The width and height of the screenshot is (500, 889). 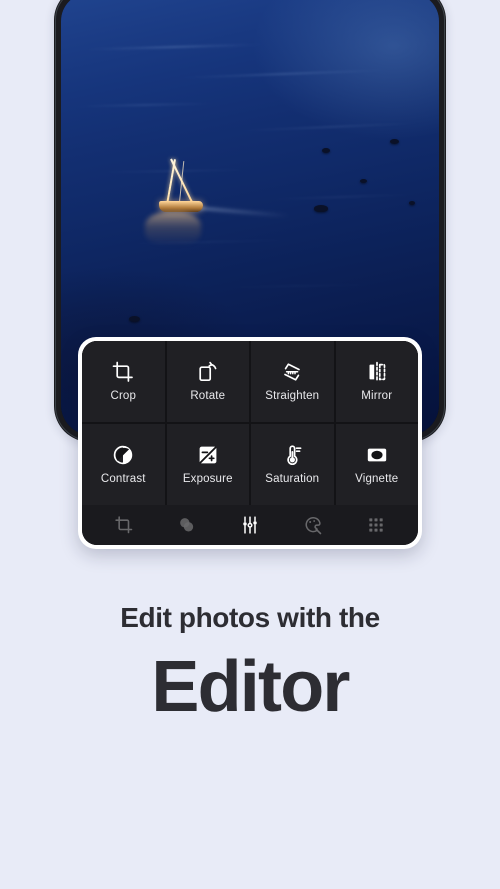 I want to click on tool-label: Contrast, so click(x=123, y=479).